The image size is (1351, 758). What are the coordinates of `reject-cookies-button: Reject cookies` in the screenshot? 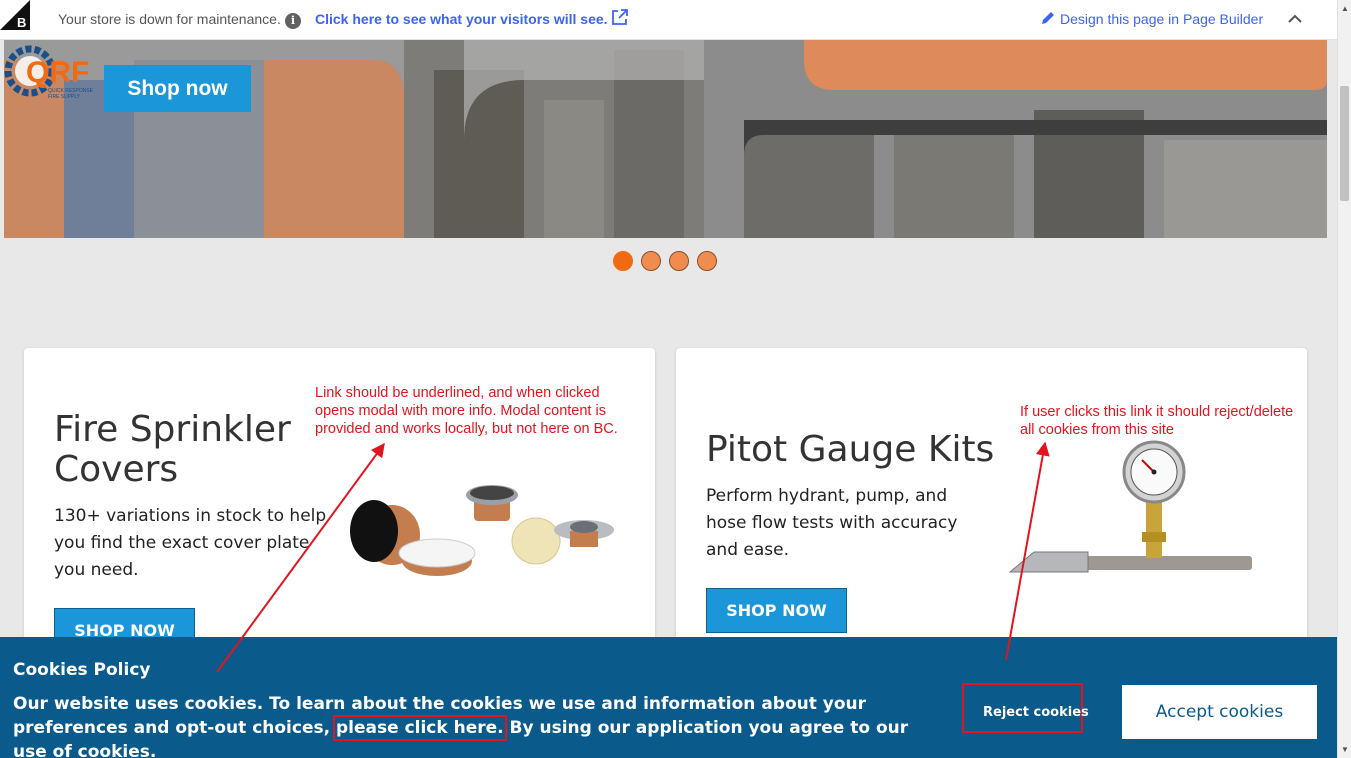 It's located at (1036, 712).